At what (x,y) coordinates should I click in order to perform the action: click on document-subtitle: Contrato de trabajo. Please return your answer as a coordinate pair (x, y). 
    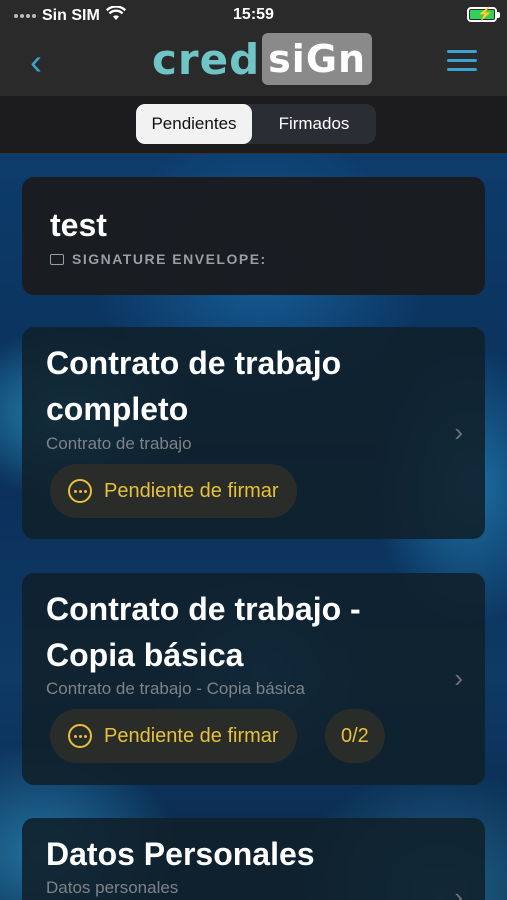
    Looking at the image, I should click on (119, 443).